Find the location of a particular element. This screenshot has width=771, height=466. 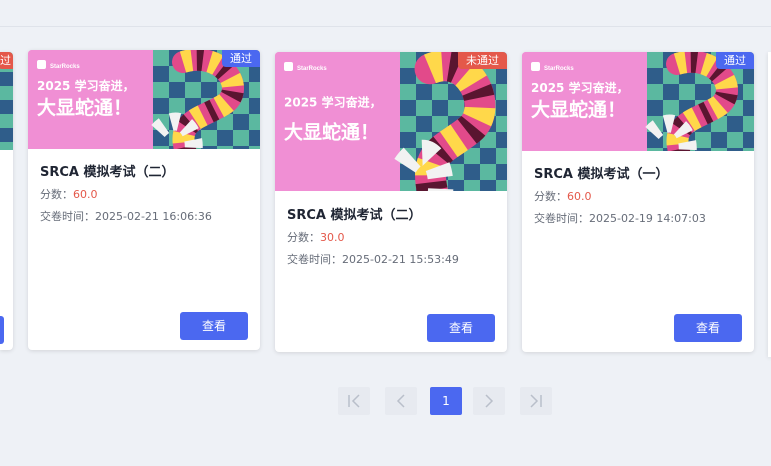

last-page-icon is located at coordinates (536, 401).